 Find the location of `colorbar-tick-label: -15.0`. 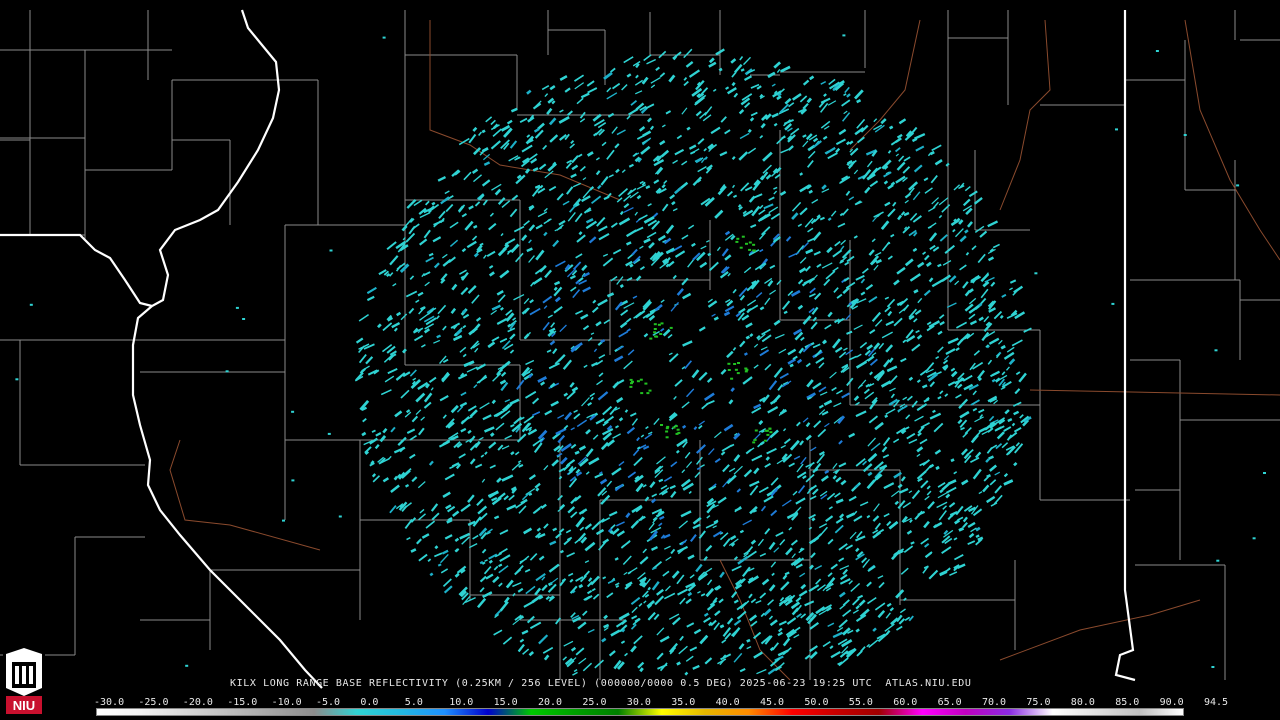

colorbar-tick-label: -15.0 is located at coordinates (242, 702).